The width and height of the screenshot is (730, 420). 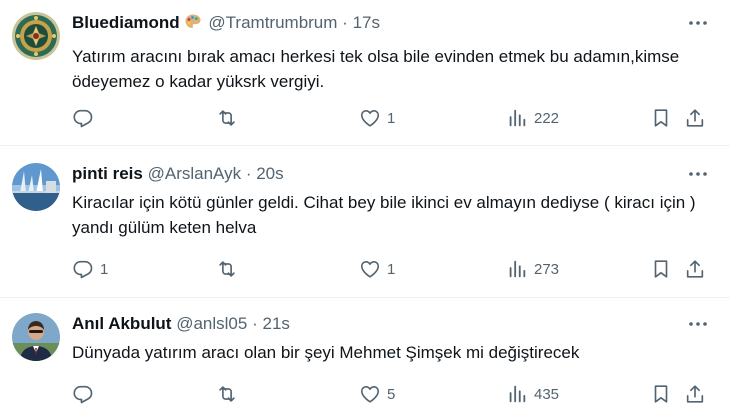 I want to click on handle: @anlsl05, so click(x=211, y=323).